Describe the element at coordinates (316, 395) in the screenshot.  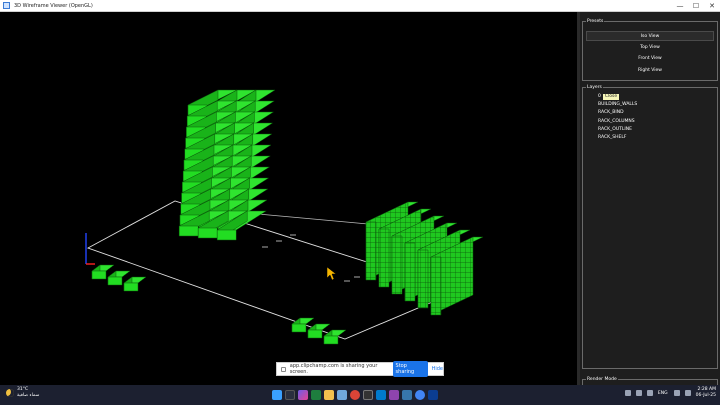
I see `excel-icon` at that location.